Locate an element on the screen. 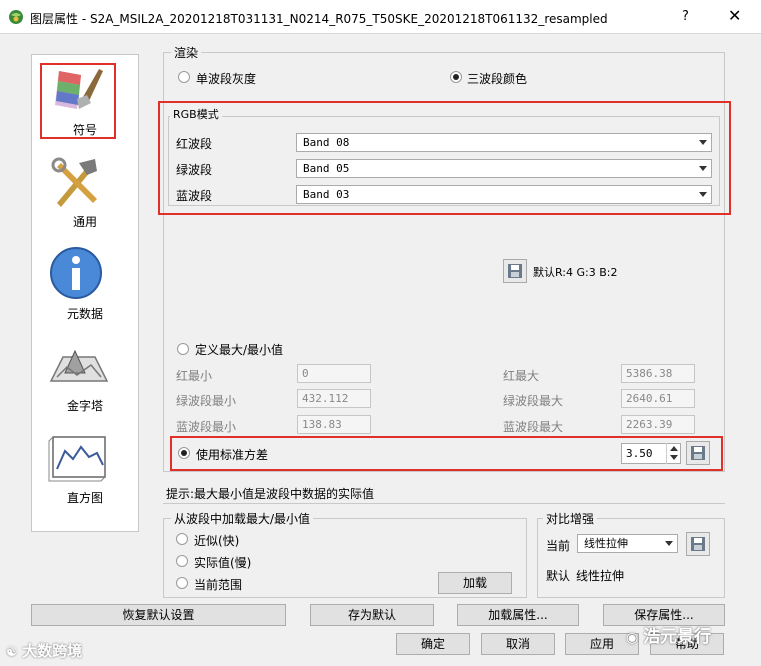 This screenshot has height=666, width=761. approx-label: 近似(快) is located at coordinates (217, 541).